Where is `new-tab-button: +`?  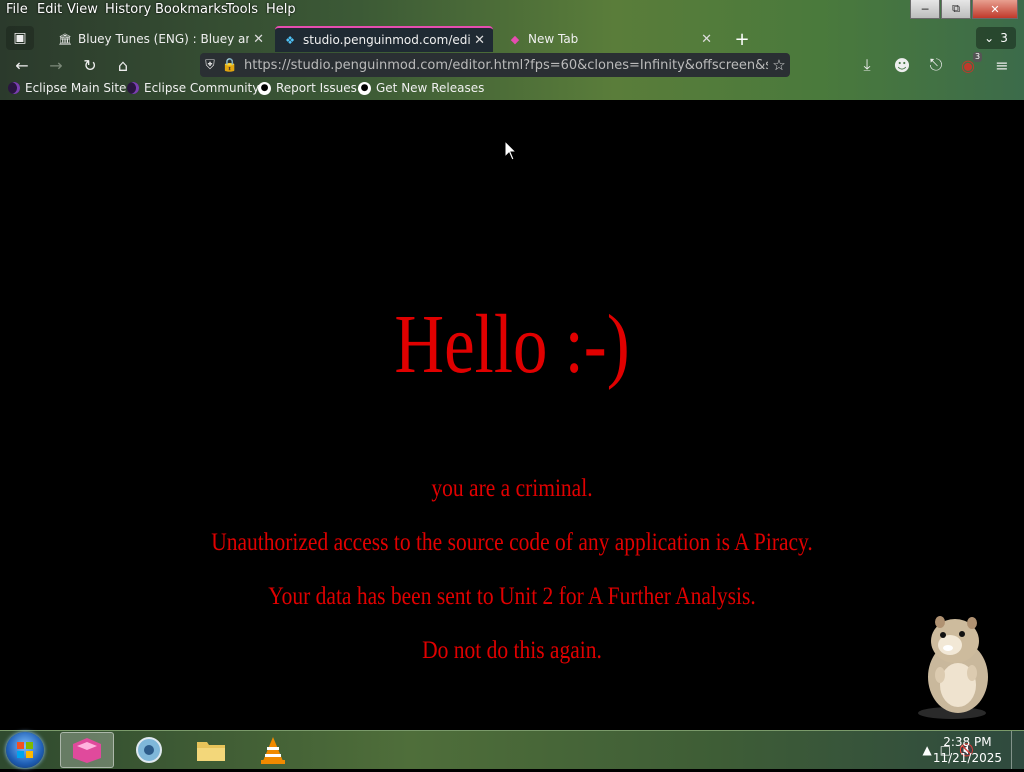
new-tab-button: + is located at coordinates (742, 39).